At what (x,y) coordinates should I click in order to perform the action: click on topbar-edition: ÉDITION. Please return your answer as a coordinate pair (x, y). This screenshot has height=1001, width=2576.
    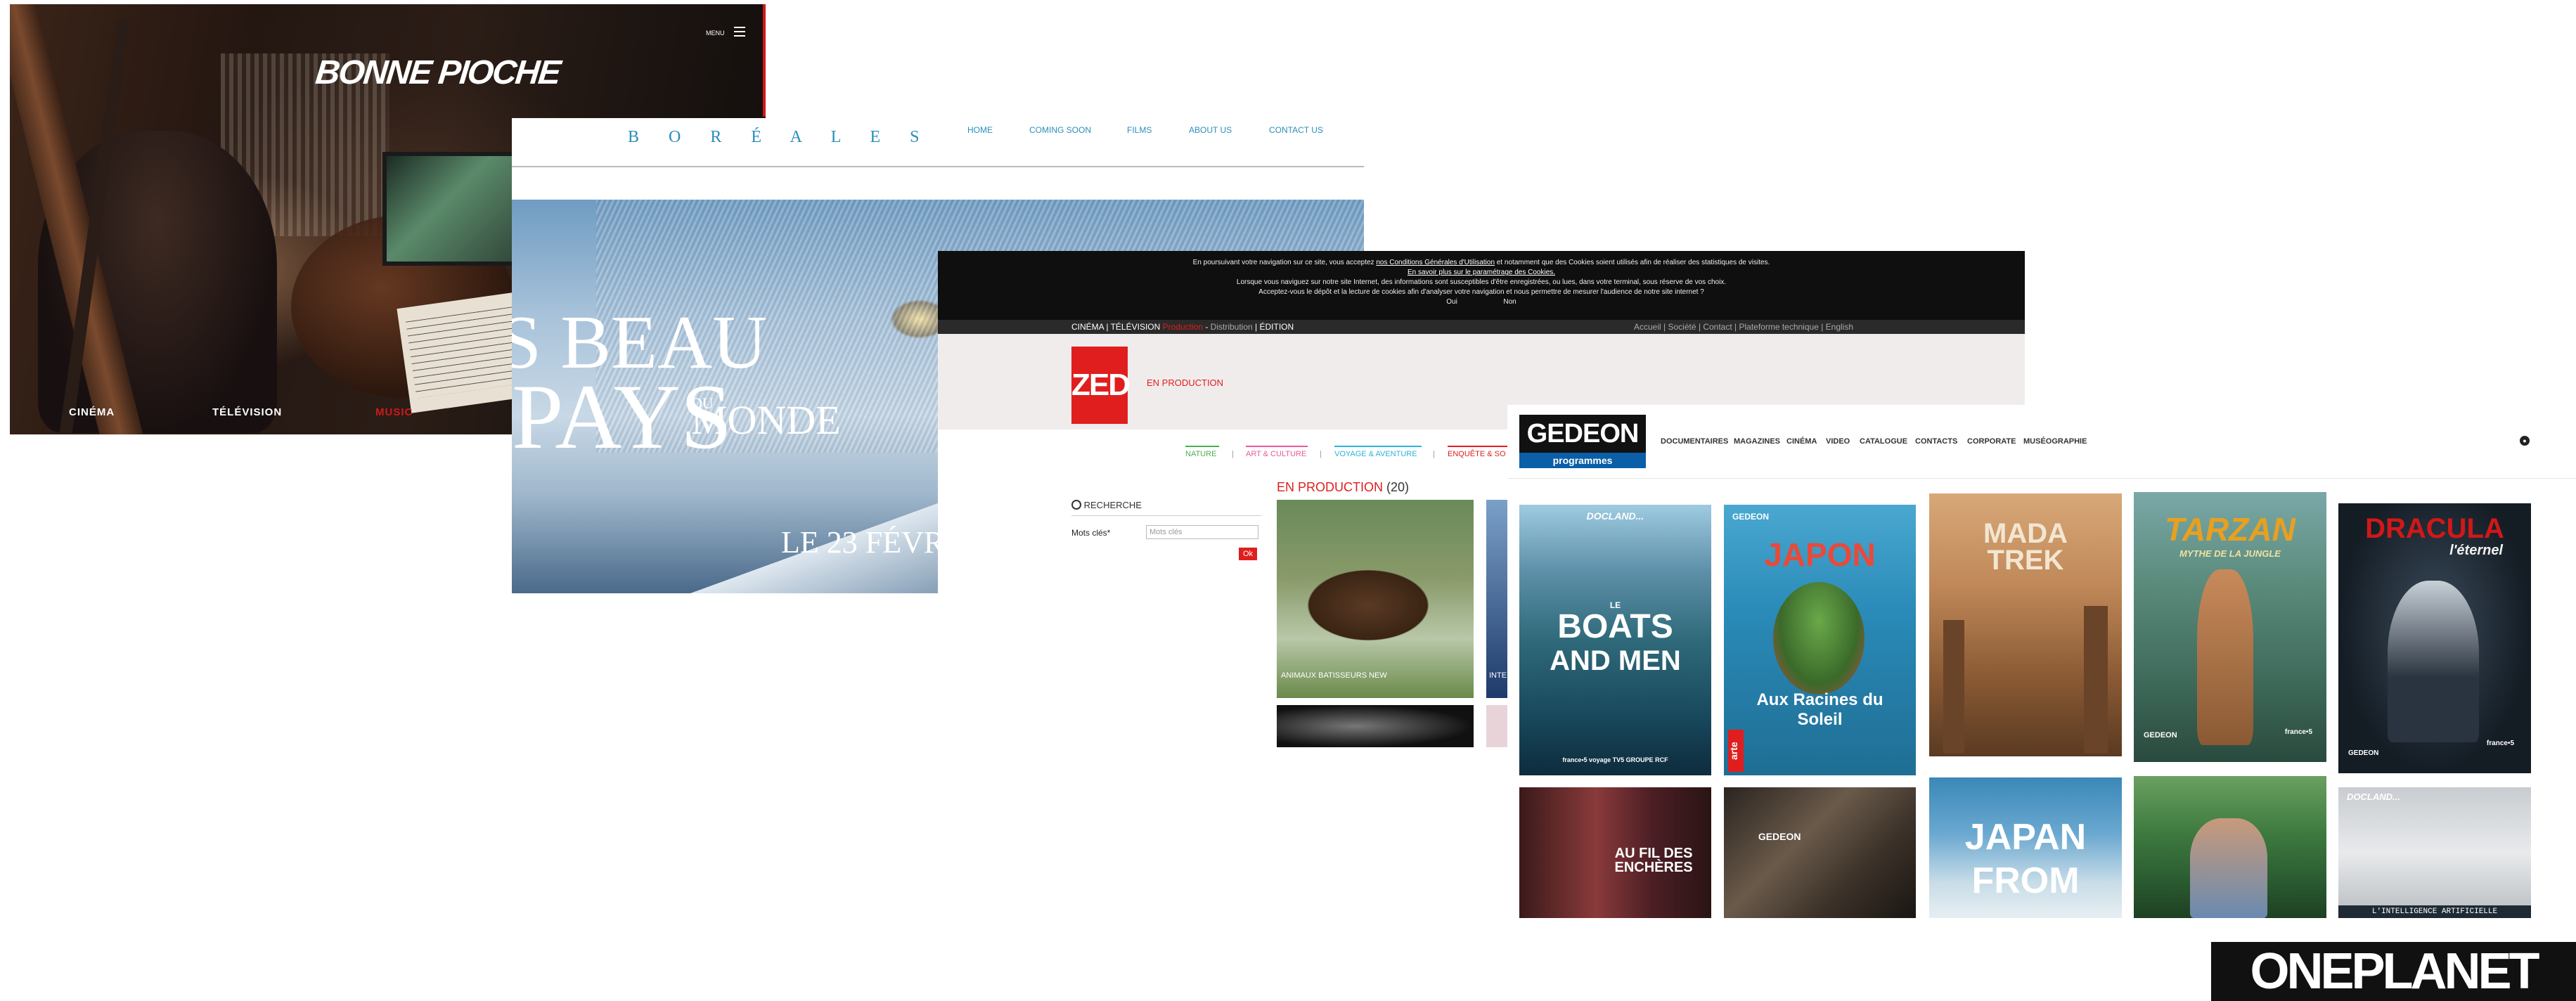
    Looking at the image, I should click on (1277, 327).